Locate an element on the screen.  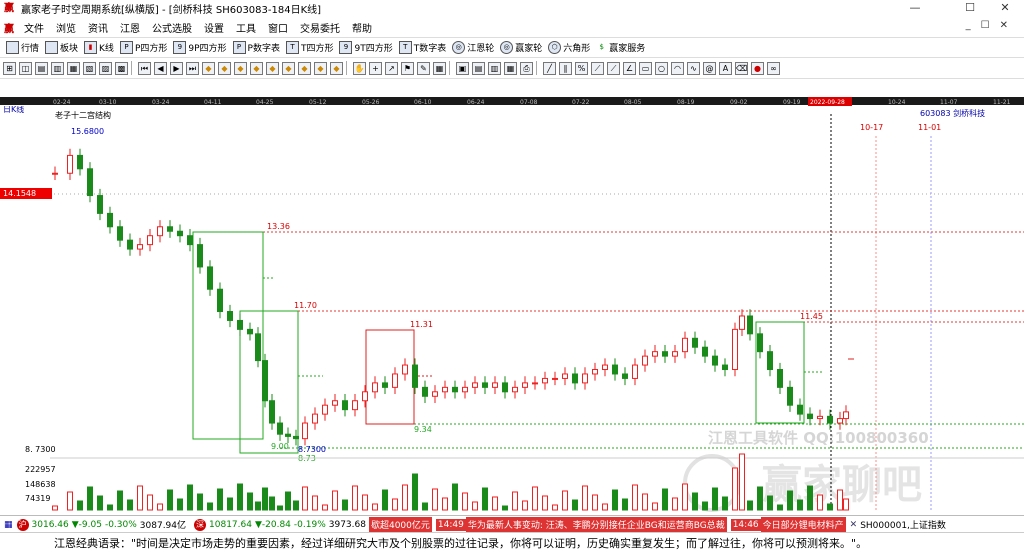
last-icon: ⏭ is located at coordinates (192, 68).